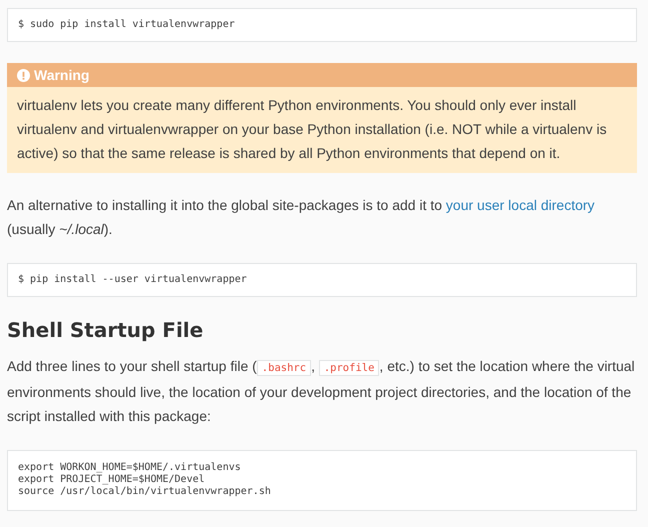 This screenshot has width=648, height=527. What do you see at coordinates (322, 480) in the screenshot?
I see `code-block: export WORKON_HOME=$HOME/.virtualenvs export PROJECT_HOME=$HOME/Devel source /usr/local/bin/virtualenvwrapper.sh` at bounding box center [322, 480].